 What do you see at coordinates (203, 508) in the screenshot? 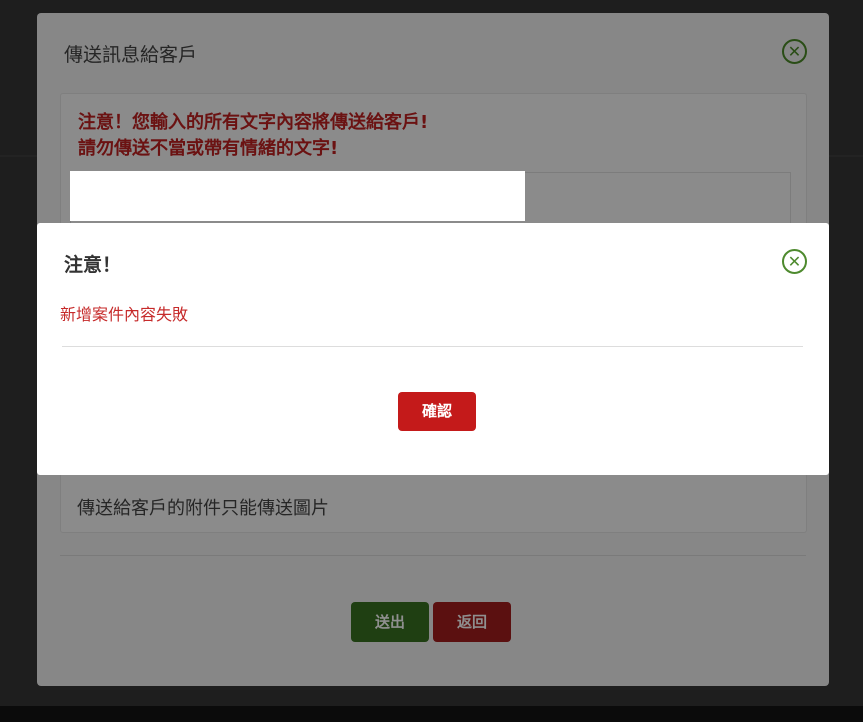
I see `attachment-note: 傳送給客戶的附件只能傳送圖片` at bounding box center [203, 508].